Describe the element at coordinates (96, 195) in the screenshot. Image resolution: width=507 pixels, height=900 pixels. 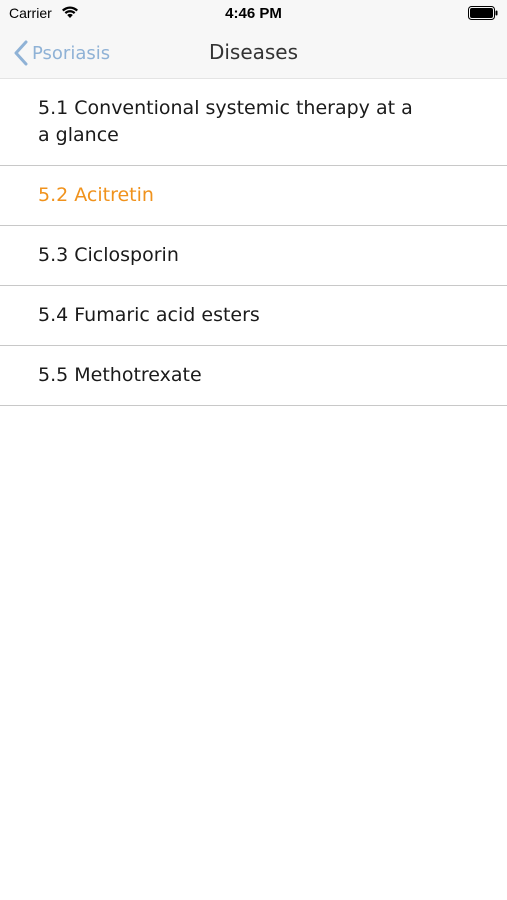
I see `list-item-label: 5.2 Acitretin` at that location.